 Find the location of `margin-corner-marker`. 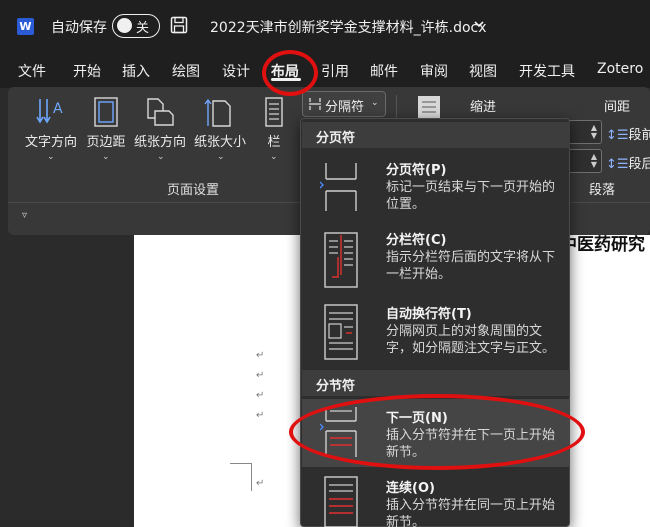

margin-corner-marker is located at coordinates (241, 477).